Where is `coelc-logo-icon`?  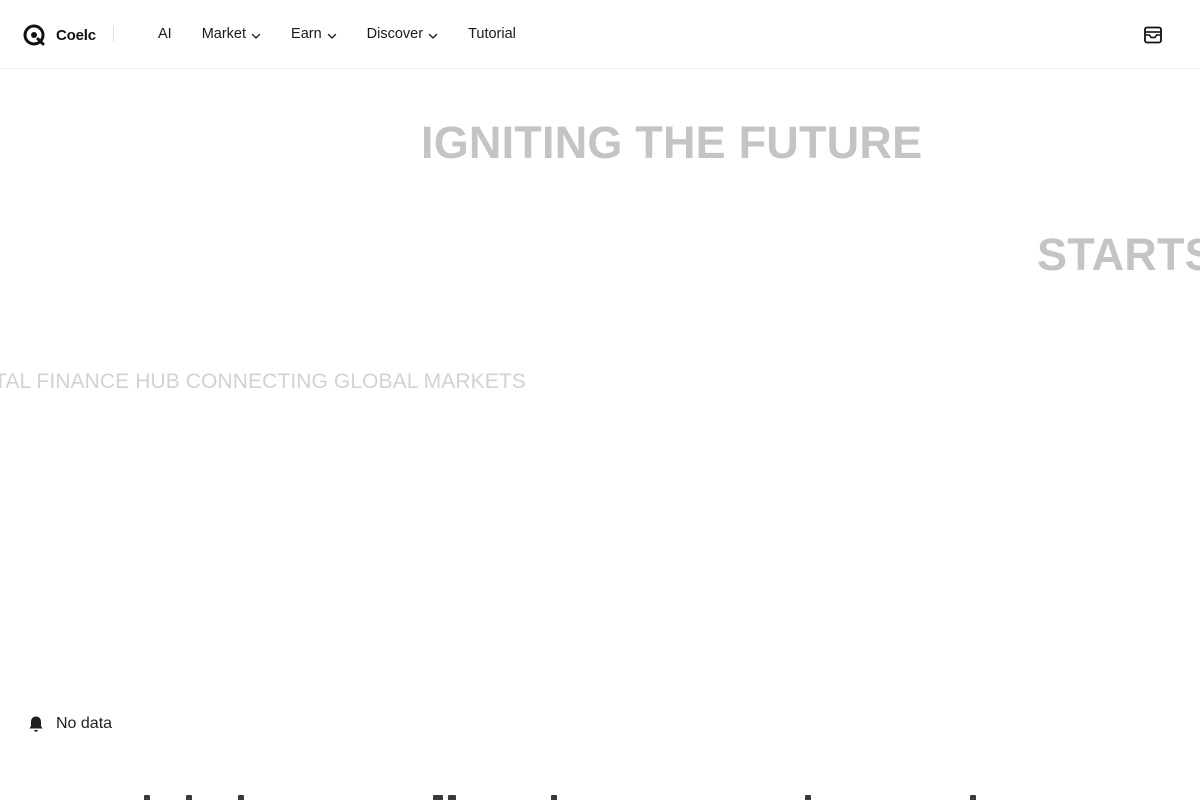
coelc-logo-icon is located at coordinates (34, 35).